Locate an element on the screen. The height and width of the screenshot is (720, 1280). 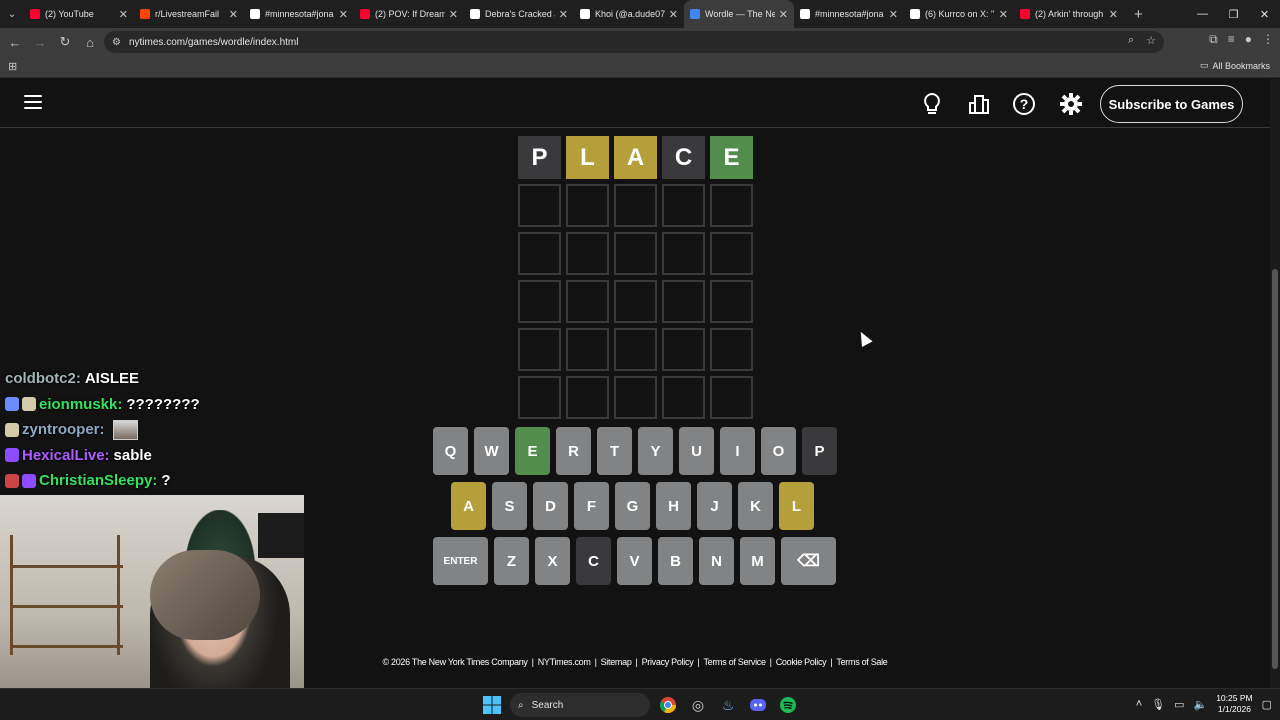
key-g: G is located at coordinates (632, 506).